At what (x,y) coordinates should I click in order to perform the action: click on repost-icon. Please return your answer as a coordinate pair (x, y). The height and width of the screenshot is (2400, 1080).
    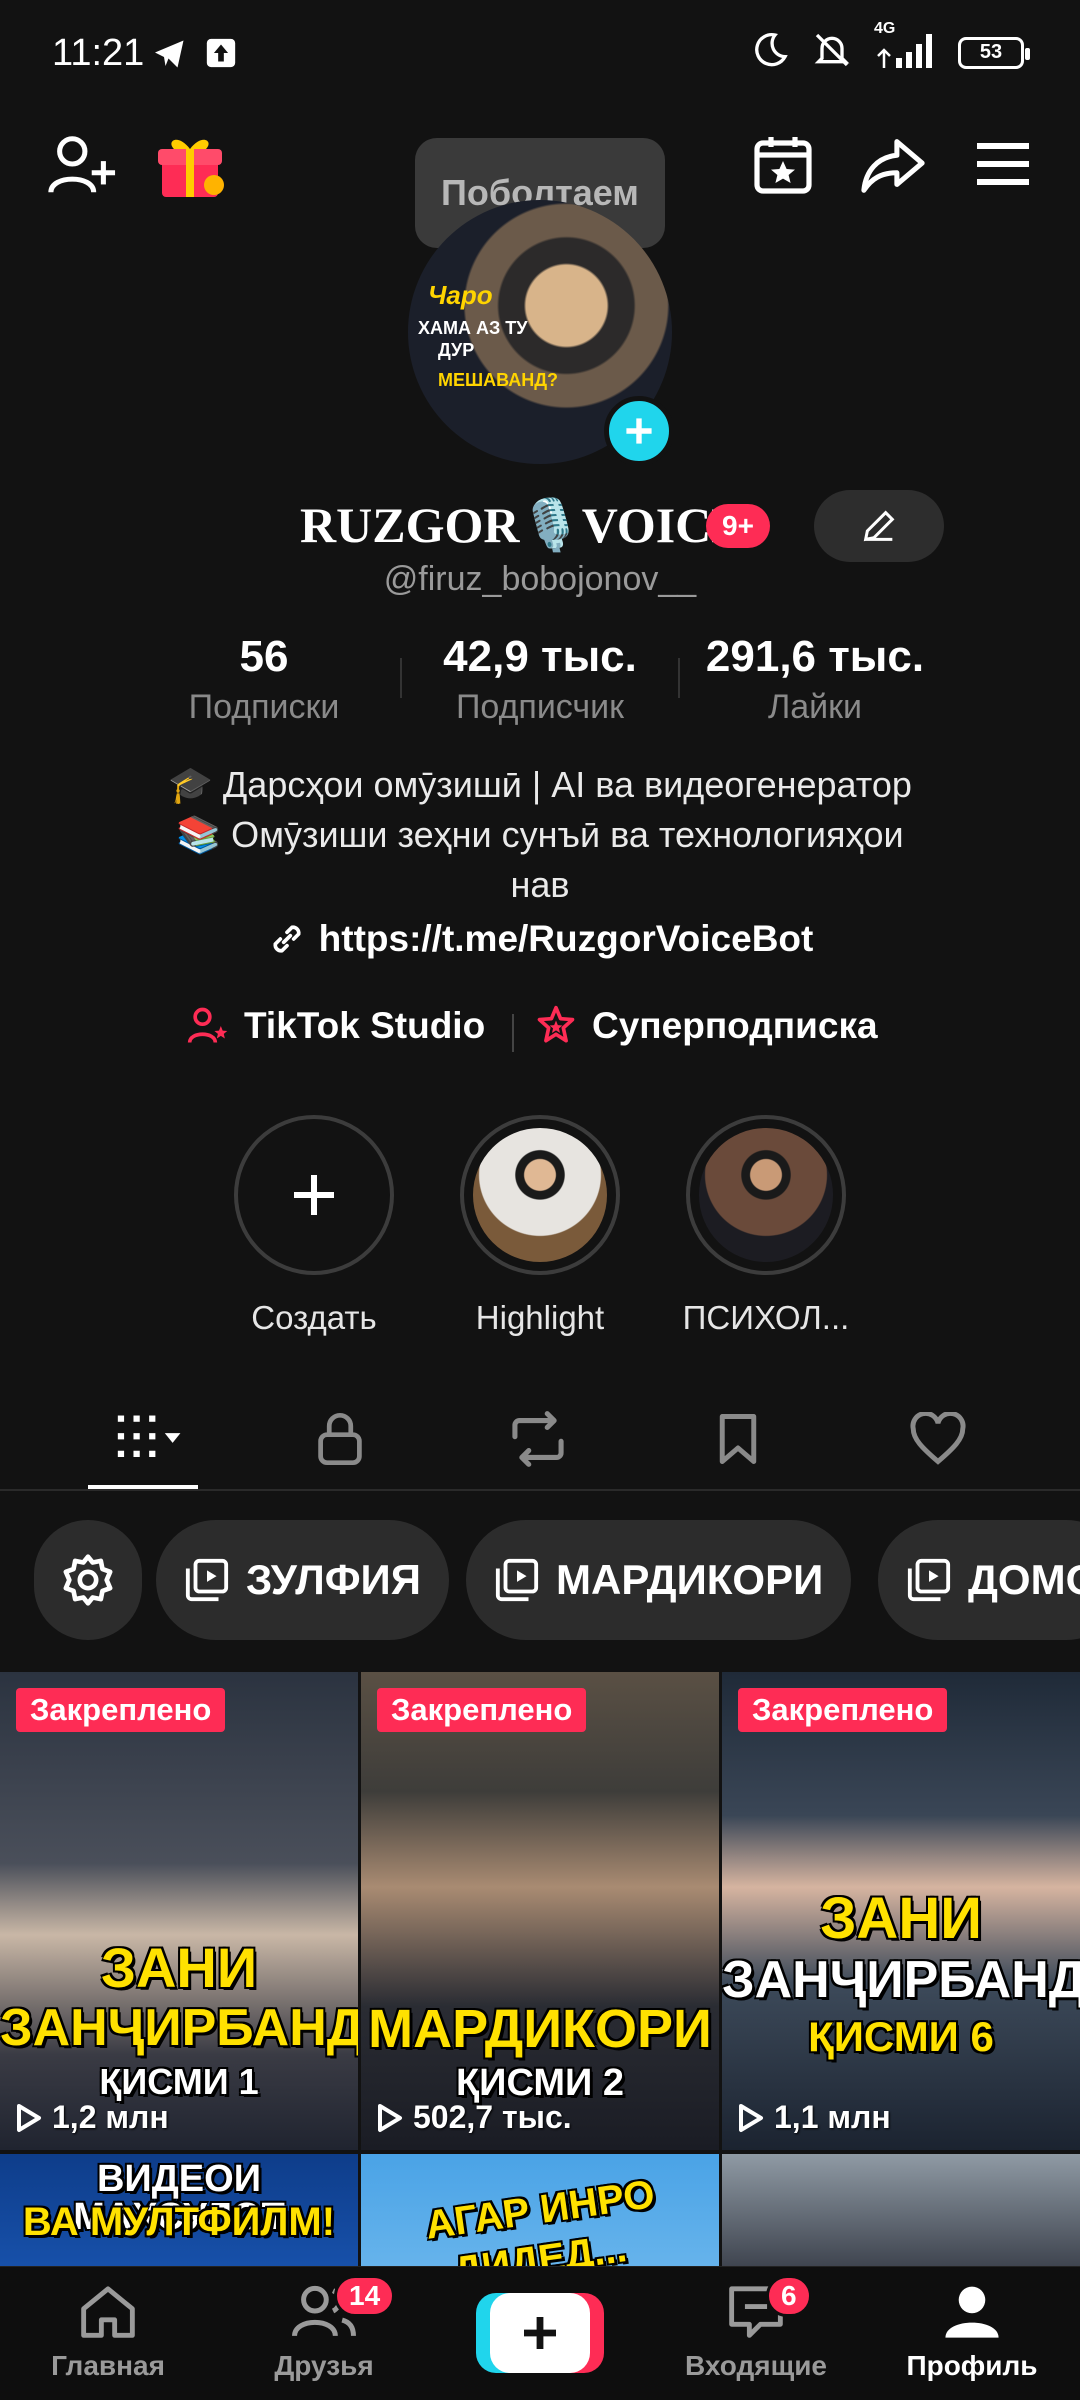
    Looking at the image, I should click on (538, 1439).